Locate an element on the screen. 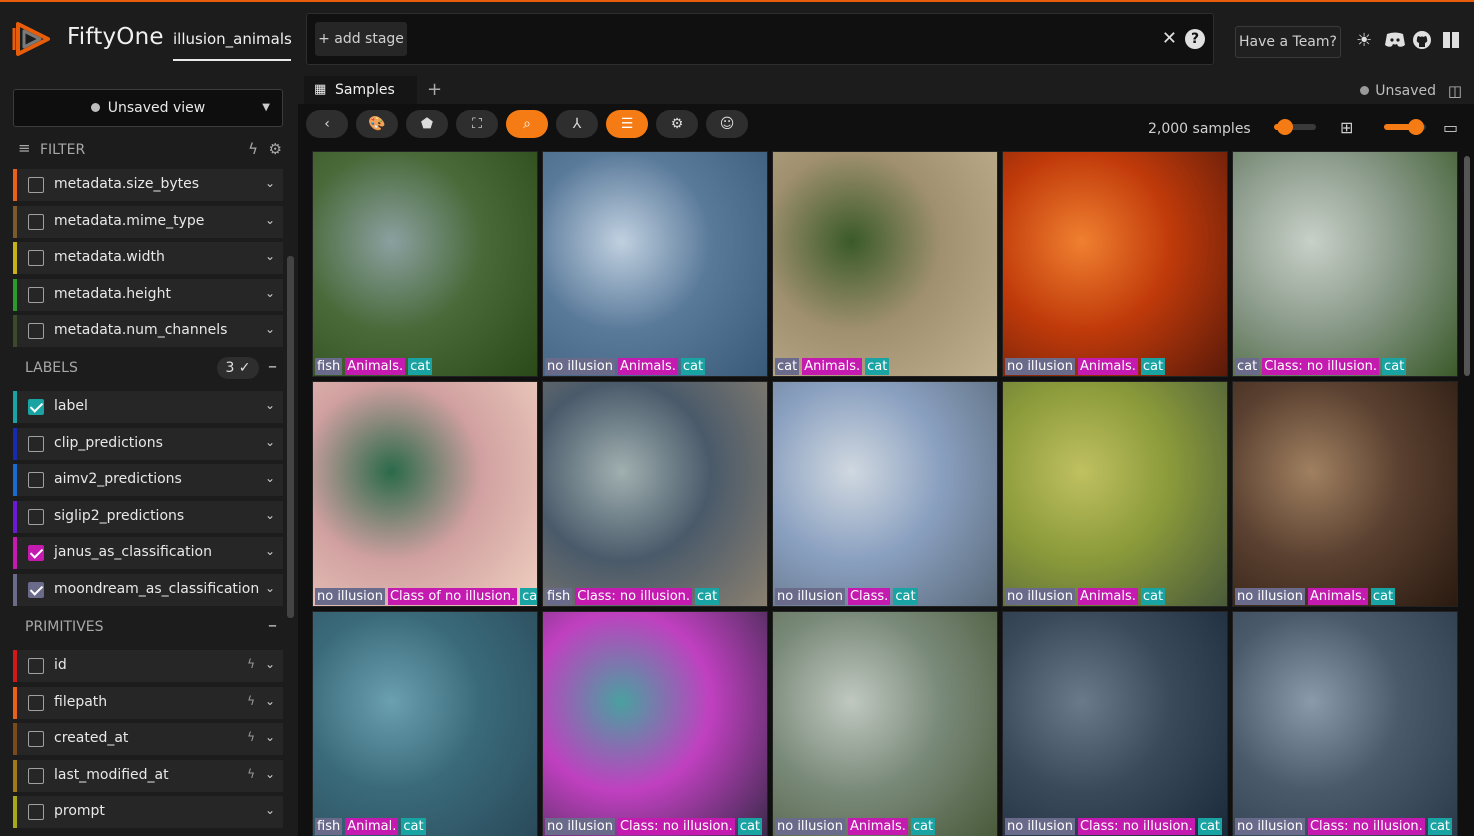 This screenshot has height=836, width=1474. field-row: janus_as_classification ⌄ is located at coordinates (148, 553).